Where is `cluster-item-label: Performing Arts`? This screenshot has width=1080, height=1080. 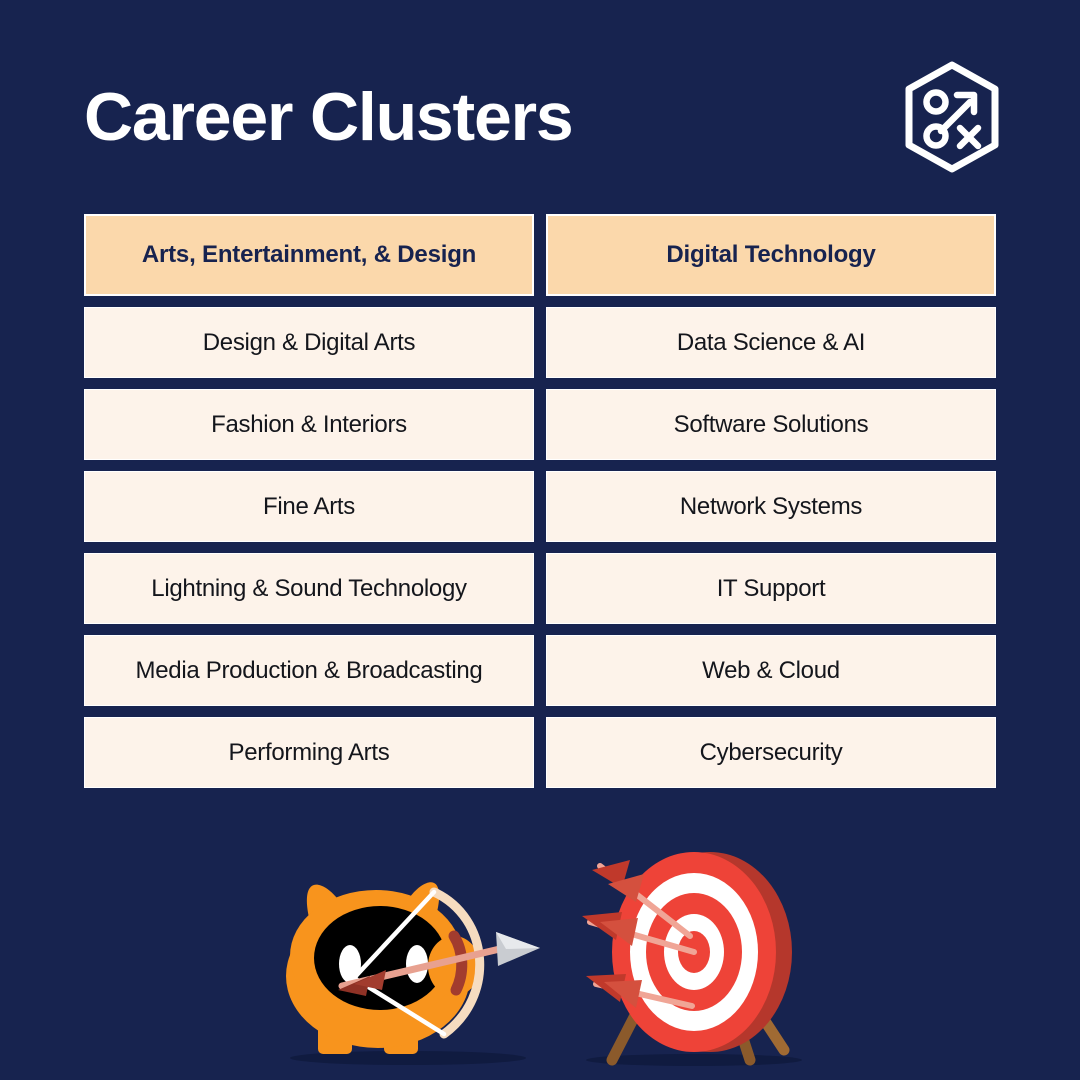 cluster-item-label: Performing Arts is located at coordinates (309, 752).